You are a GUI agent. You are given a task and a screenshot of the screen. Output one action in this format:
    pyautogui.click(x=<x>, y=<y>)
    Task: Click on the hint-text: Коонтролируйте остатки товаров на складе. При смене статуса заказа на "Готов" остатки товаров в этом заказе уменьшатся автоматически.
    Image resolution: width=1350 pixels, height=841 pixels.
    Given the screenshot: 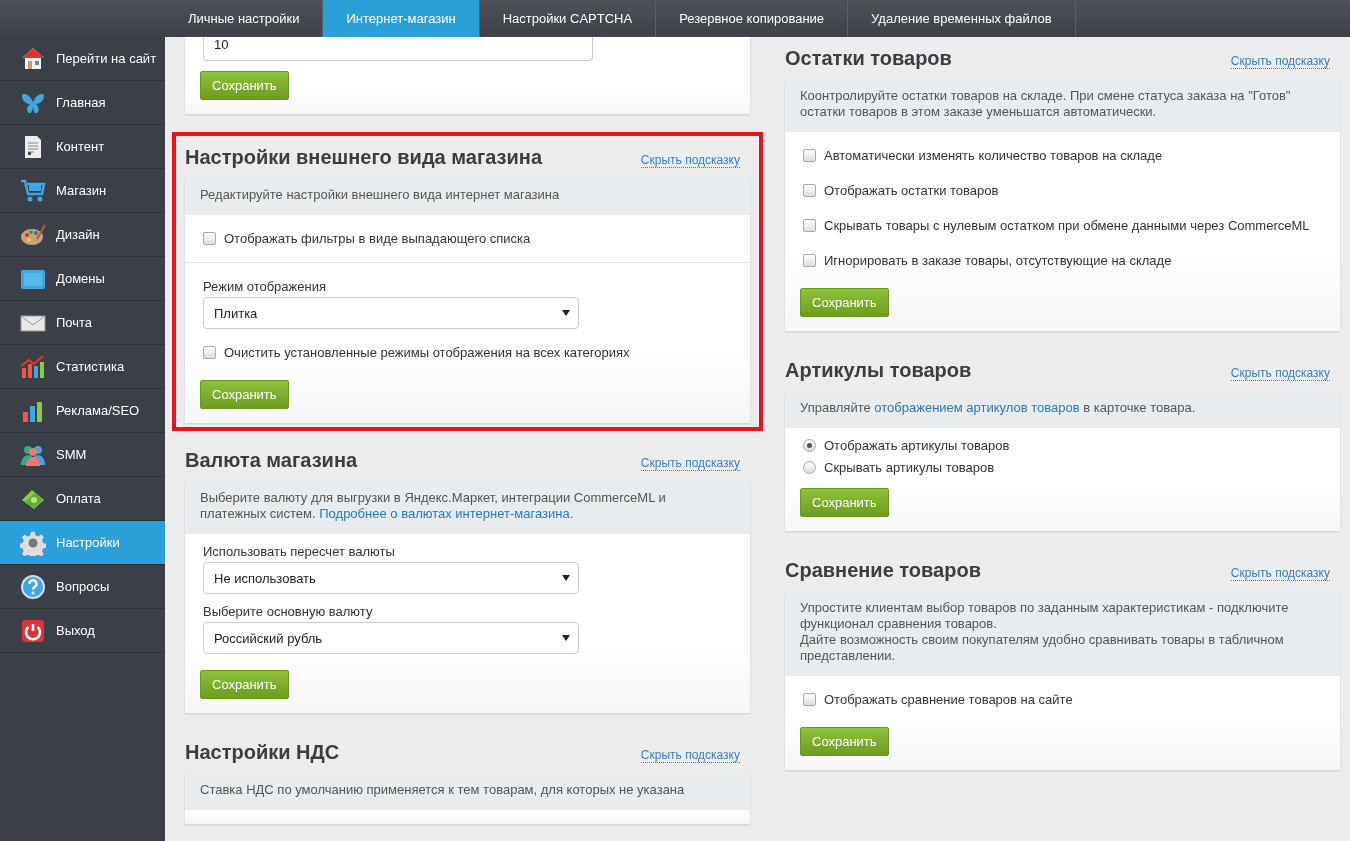 What is the action you would take?
    pyautogui.click(x=1046, y=104)
    